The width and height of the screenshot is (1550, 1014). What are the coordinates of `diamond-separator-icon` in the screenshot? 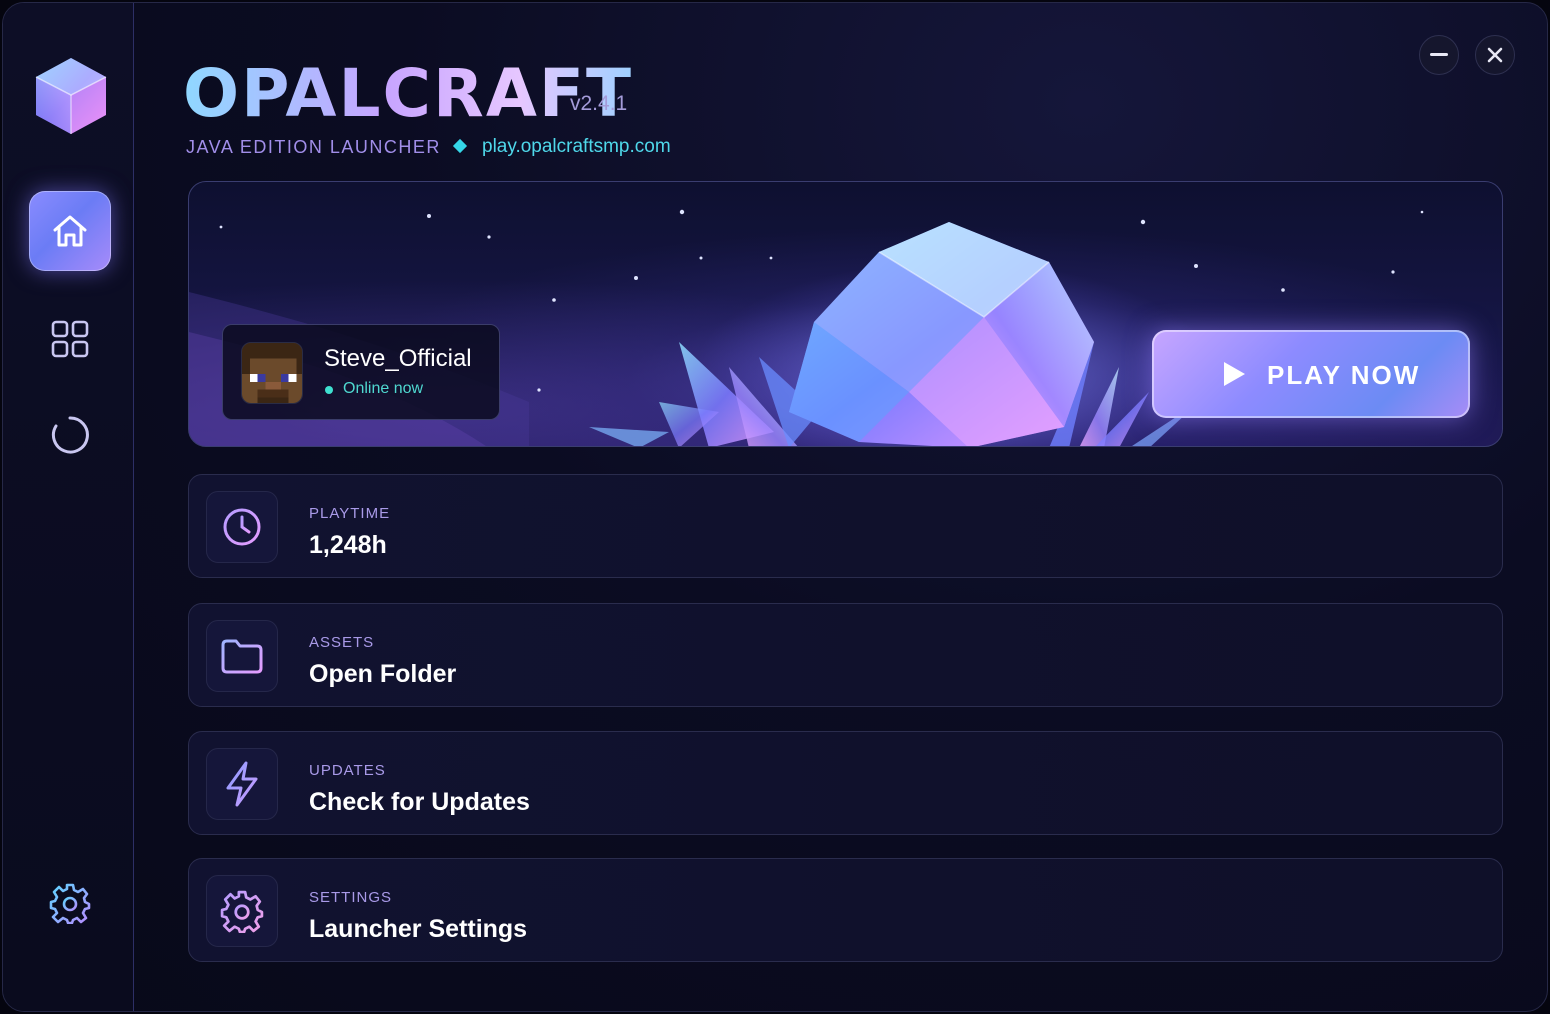 It's located at (460, 146).